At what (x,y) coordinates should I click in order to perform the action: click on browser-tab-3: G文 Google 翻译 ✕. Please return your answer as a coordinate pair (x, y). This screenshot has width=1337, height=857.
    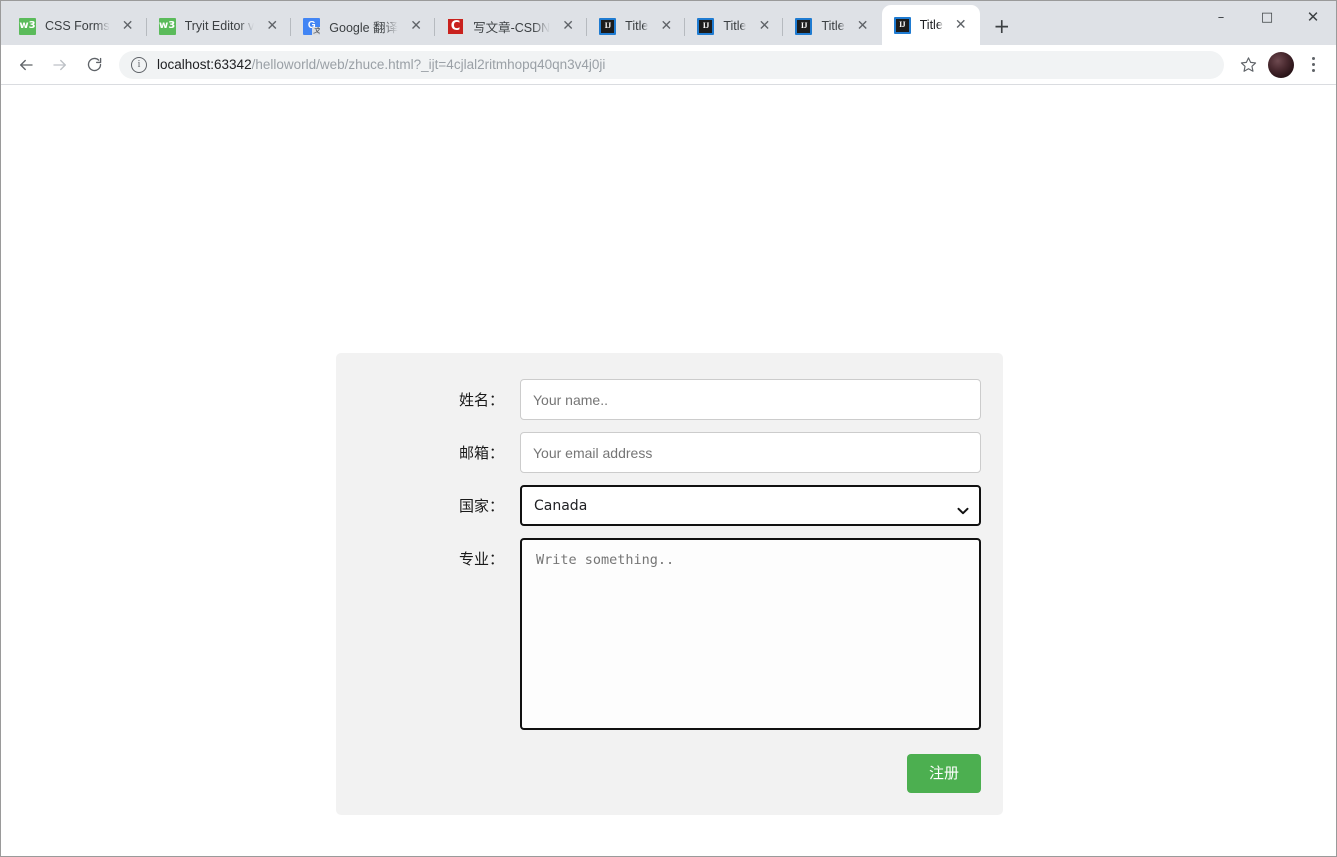
    Looking at the image, I should click on (363, 26).